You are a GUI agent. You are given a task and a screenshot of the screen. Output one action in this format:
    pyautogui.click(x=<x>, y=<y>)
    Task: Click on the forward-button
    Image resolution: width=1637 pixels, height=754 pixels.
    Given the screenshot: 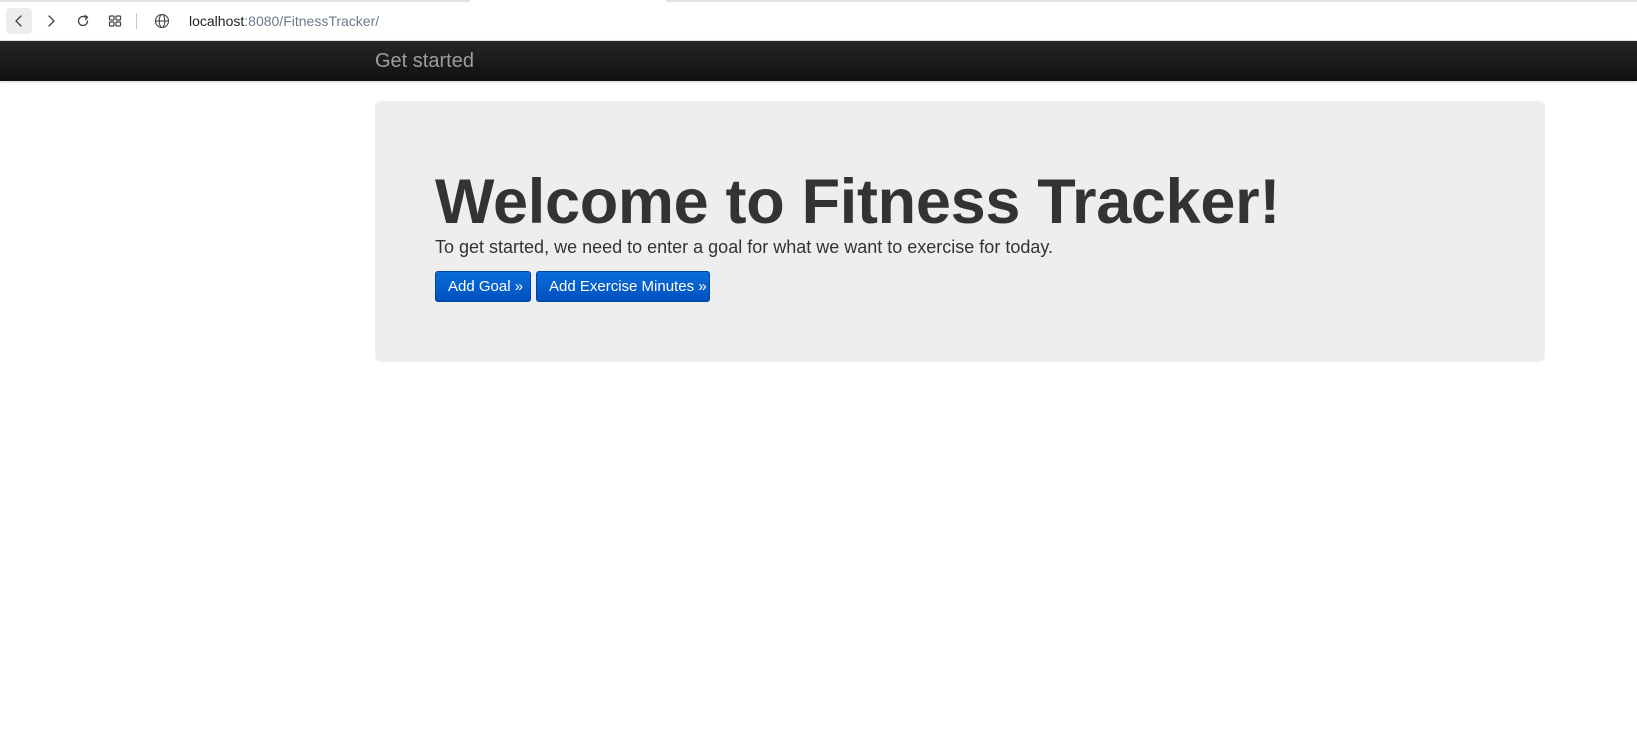 What is the action you would take?
    pyautogui.click(x=51, y=21)
    